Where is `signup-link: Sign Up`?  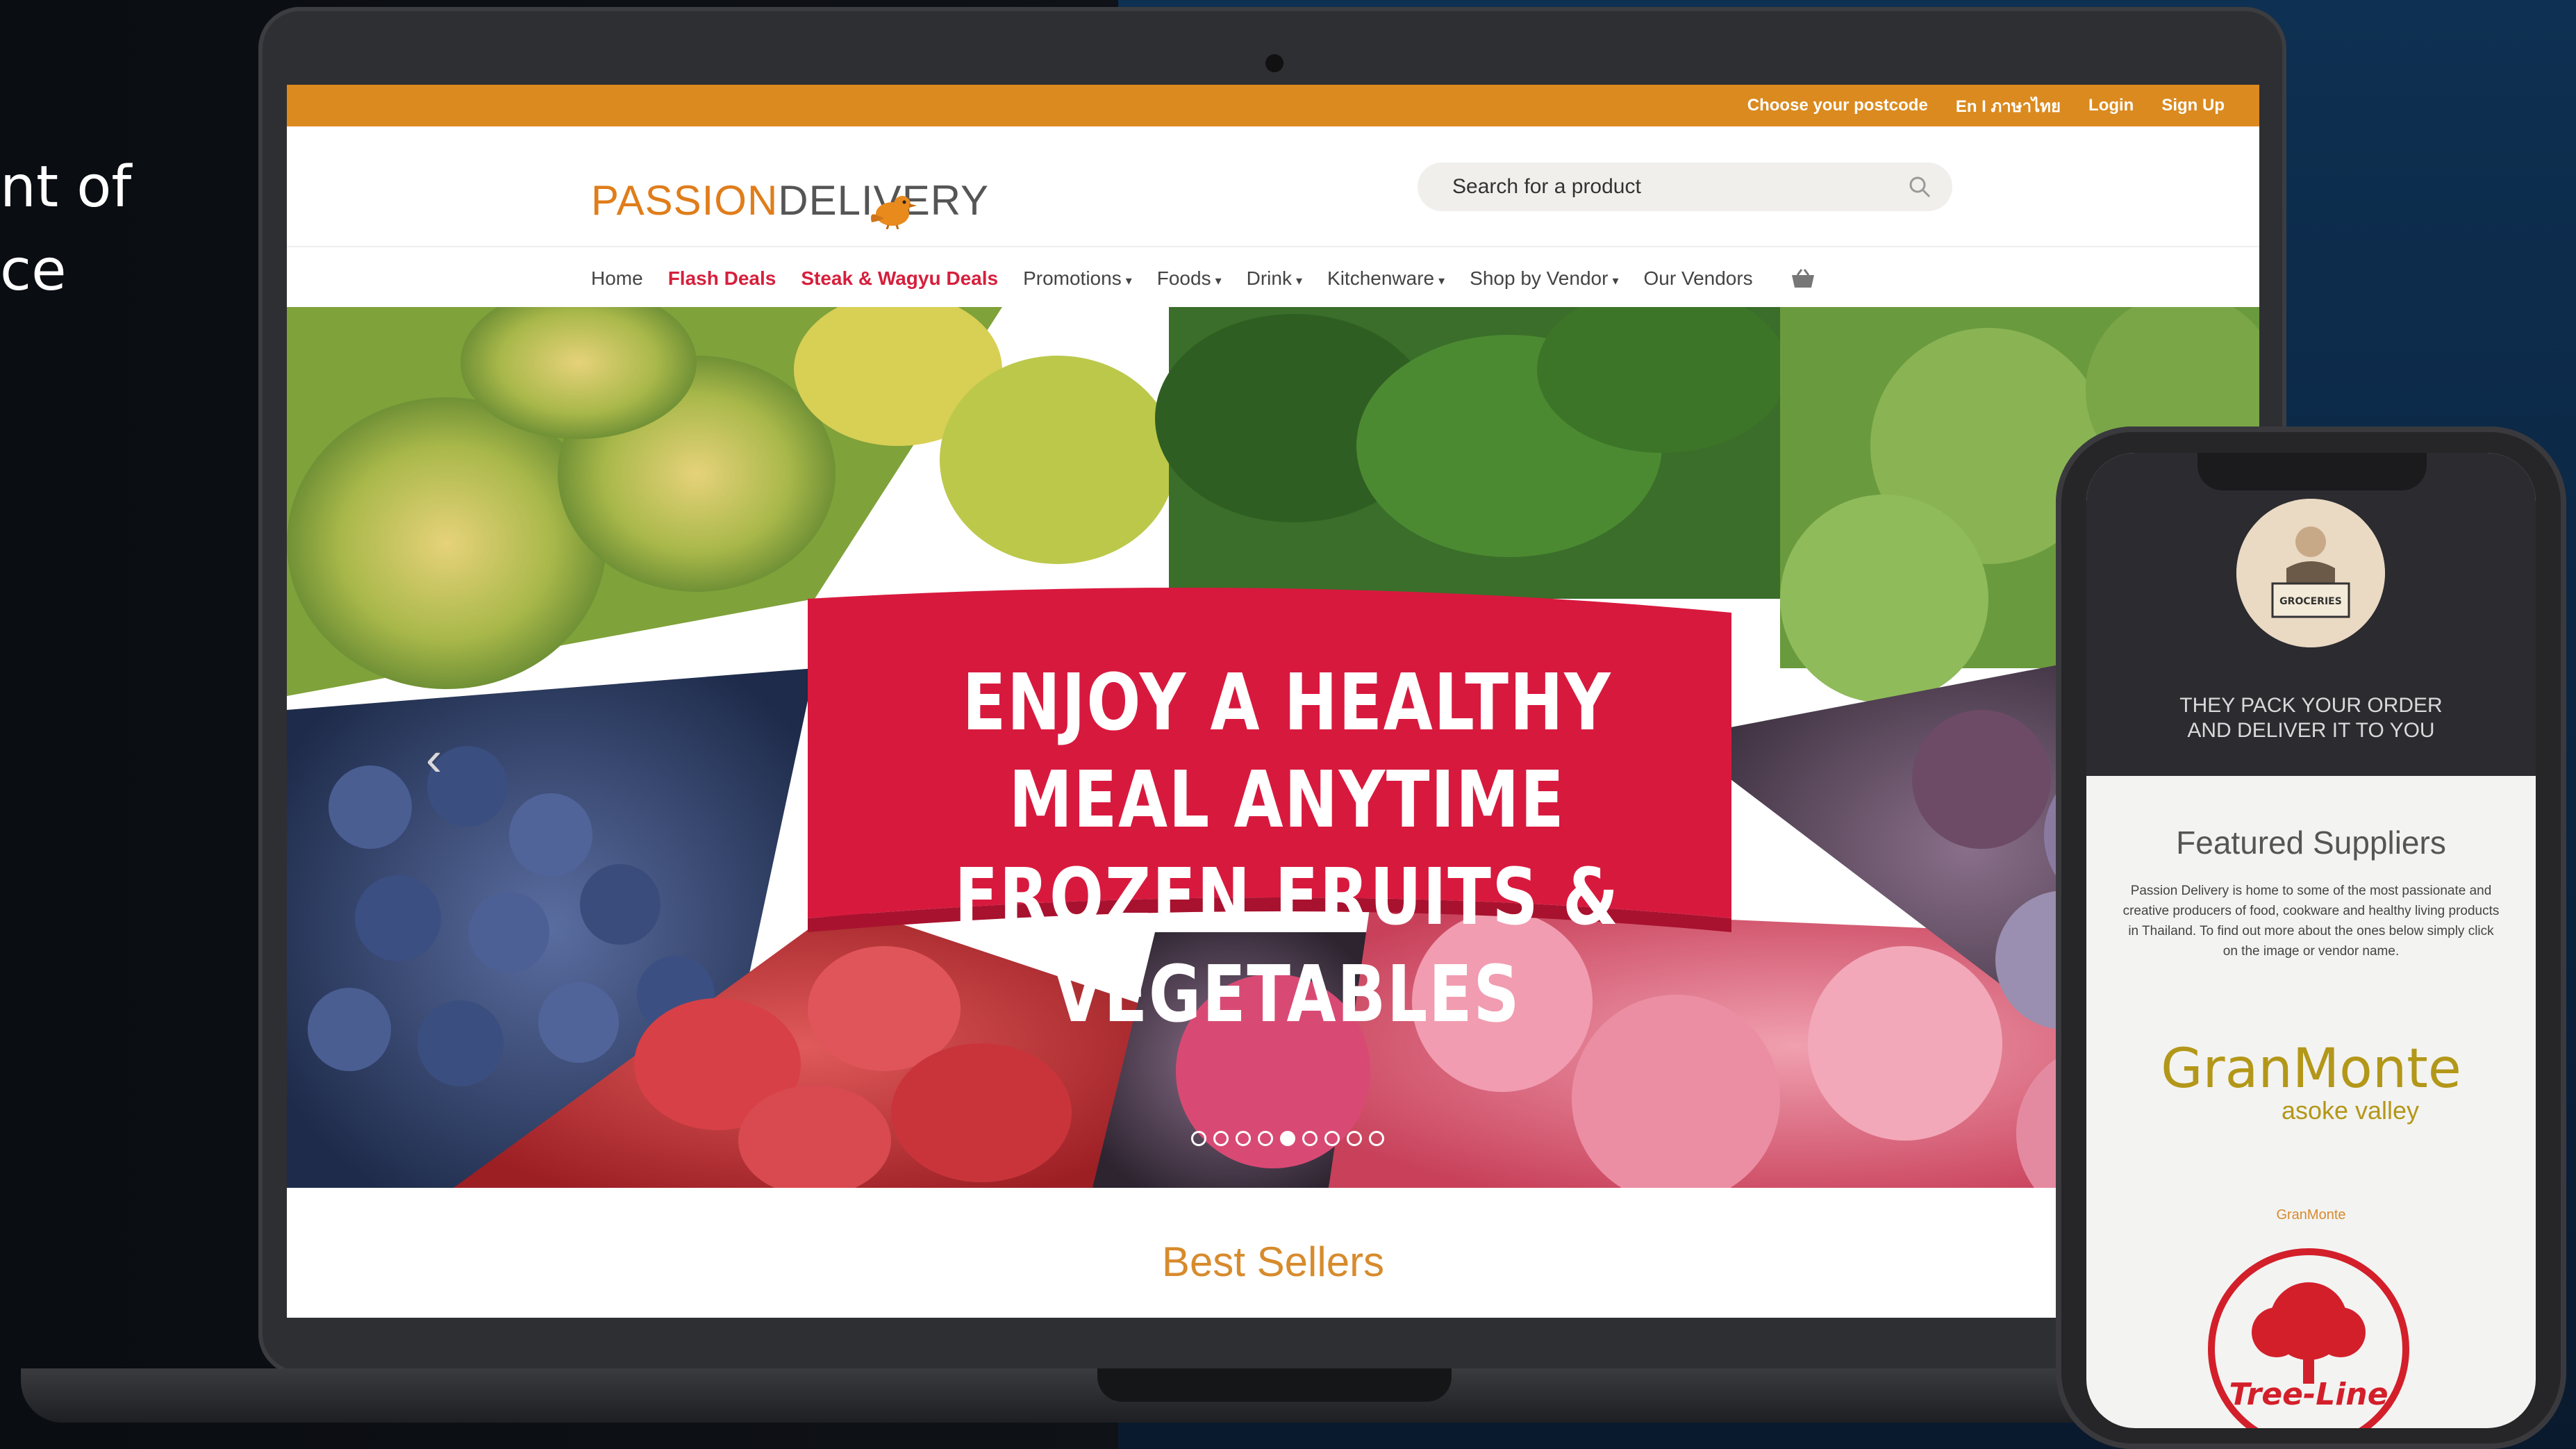 signup-link: Sign Up is located at coordinates (2193, 105).